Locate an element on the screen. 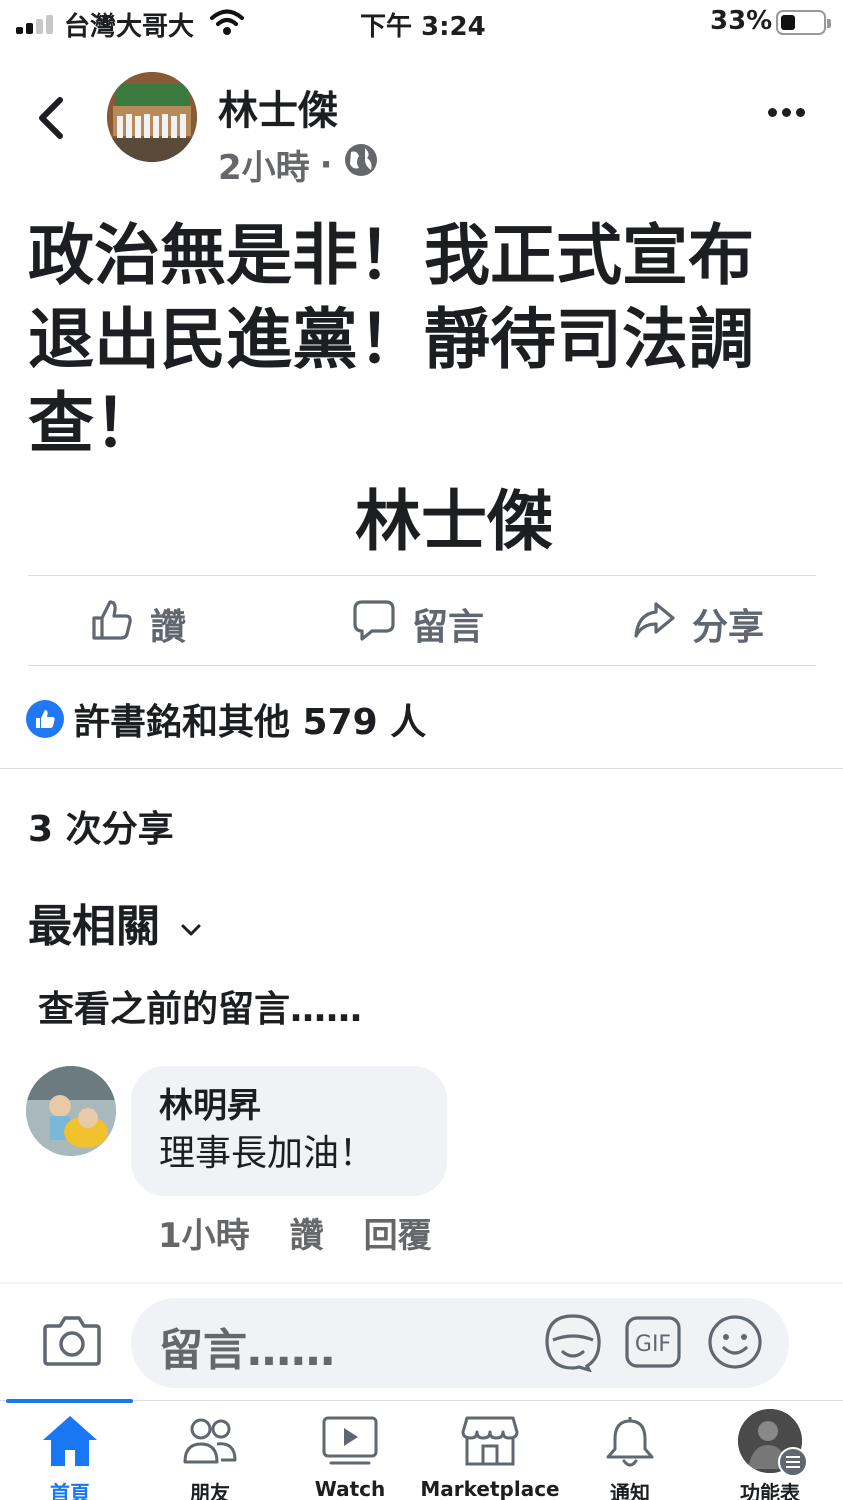 Image resolution: width=843 pixels, height=1500 pixels. watch-icon is located at coordinates (350, 1441).